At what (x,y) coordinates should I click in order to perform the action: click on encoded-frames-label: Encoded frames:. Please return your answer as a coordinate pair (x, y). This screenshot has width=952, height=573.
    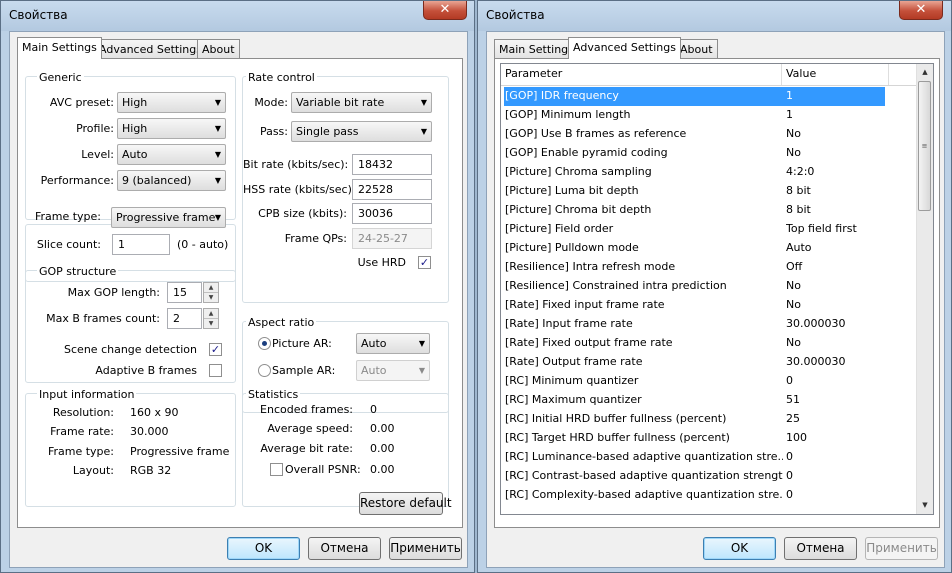
    Looking at the image, I should click on (306, 409).